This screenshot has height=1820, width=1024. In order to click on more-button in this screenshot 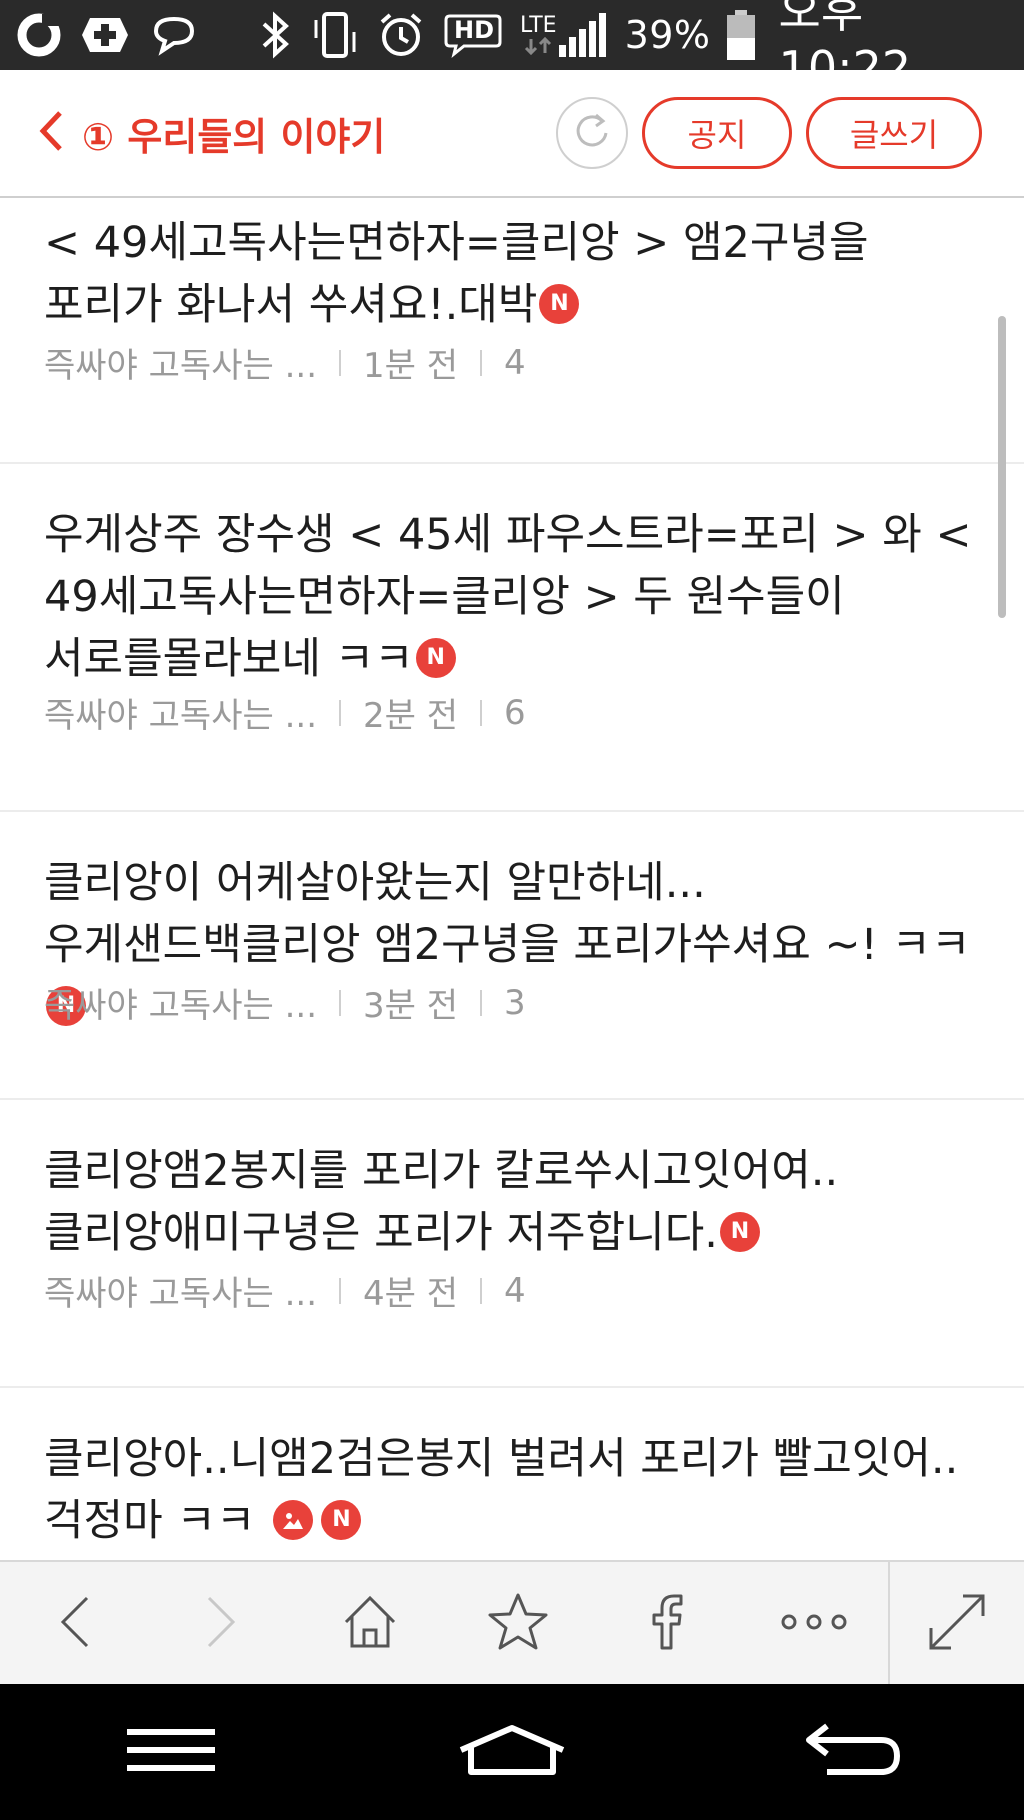, I will do `click(814, 1624)`.